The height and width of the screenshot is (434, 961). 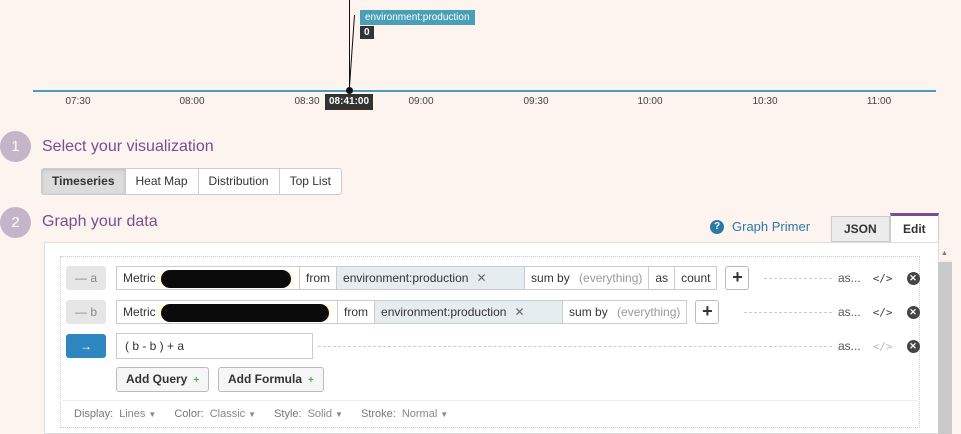 I want to click on add-formula-button: Add Formula +, so click(x=271, y=379).